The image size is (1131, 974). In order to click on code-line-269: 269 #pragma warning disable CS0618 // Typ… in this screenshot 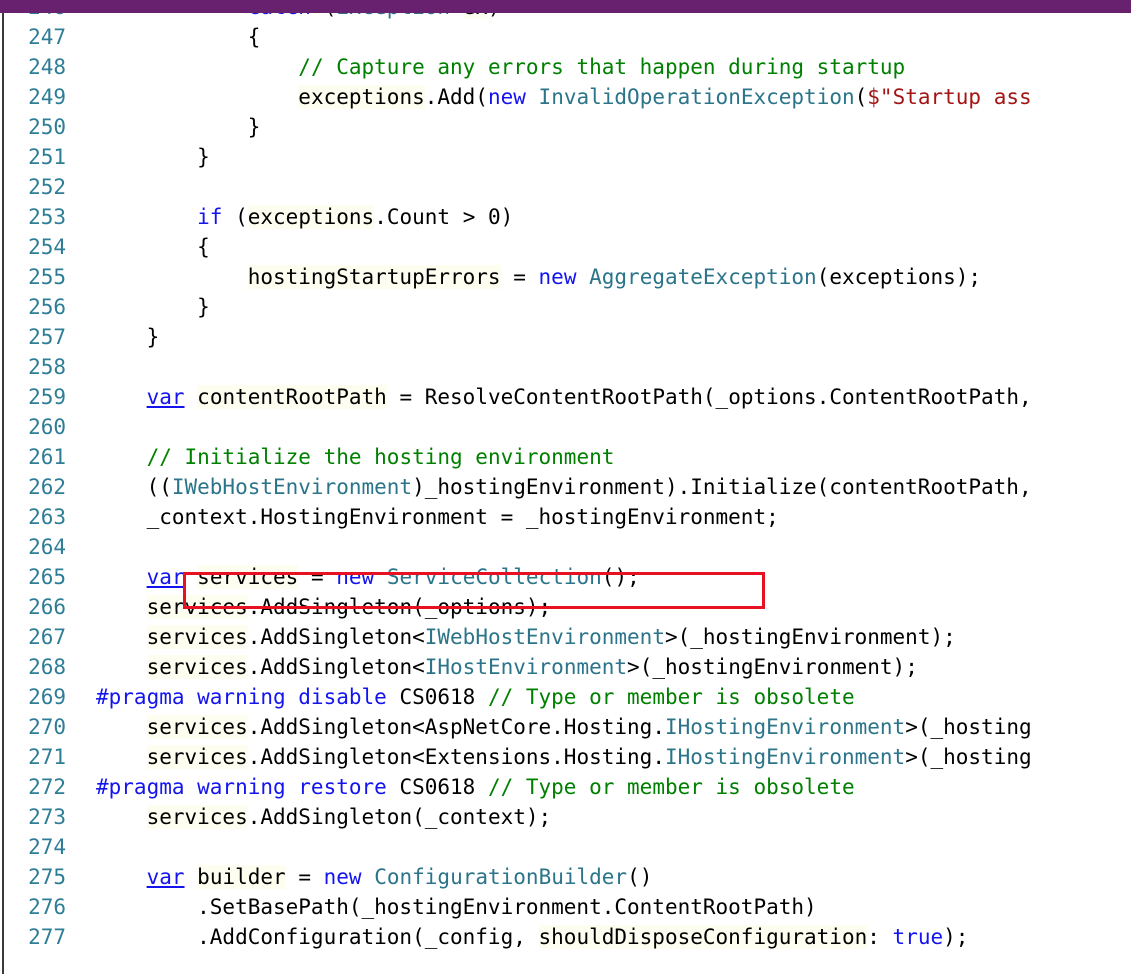, I will do `click(565, 697)`.